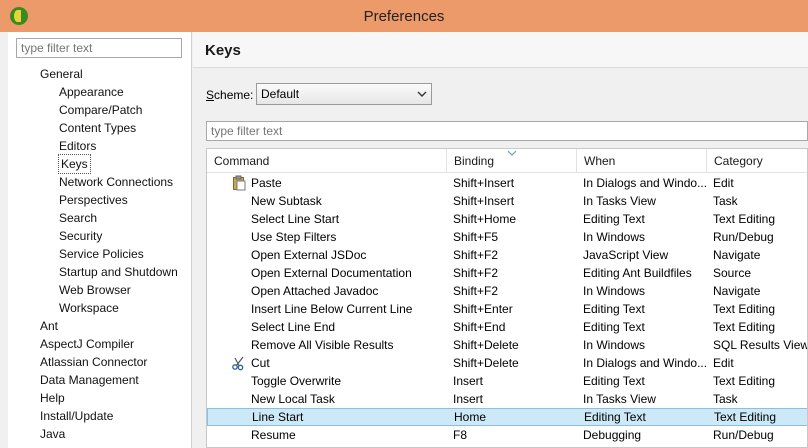 This screenshot has height=448, width=808. What do you see at coordinates (78, 218) in the screenshot?
I see `tree-item-search: Search` at bounding box center [78, 218].